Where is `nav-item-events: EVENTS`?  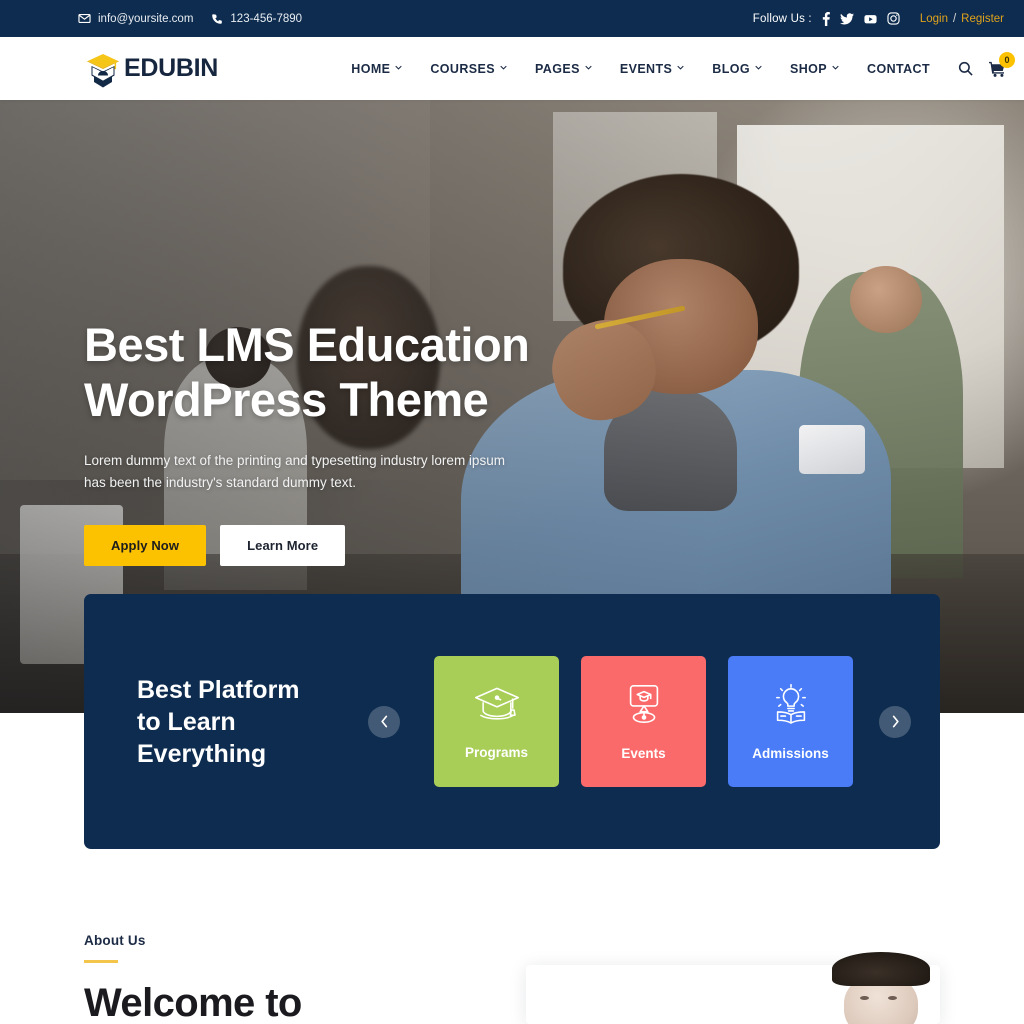 nav-item-events: EVENTS is located at coordinates (652, 69).